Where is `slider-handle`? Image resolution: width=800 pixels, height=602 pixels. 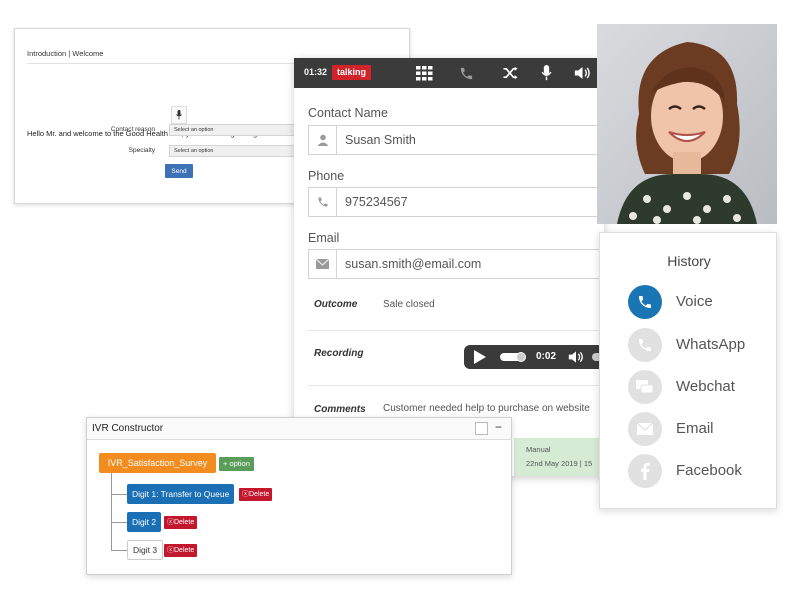
slider-handle is located at coordinates (521, 357).